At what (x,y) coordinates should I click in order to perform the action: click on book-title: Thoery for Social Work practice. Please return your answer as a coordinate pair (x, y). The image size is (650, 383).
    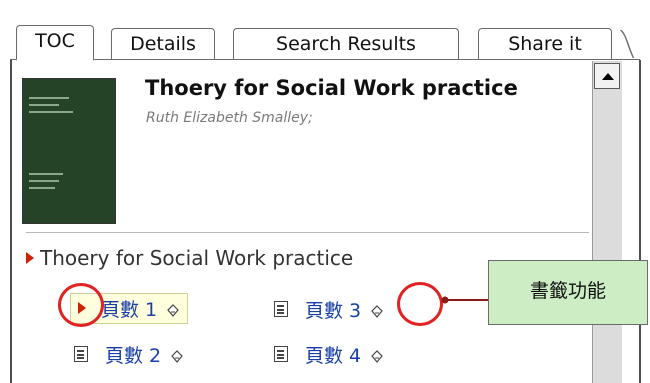
    Looking at the image, I should click on (331, 88).